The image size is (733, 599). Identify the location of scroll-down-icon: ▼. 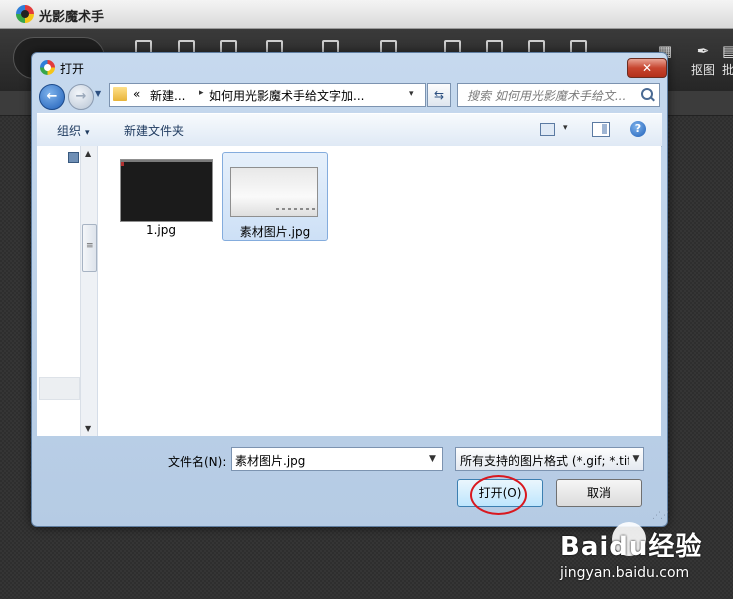
(88, 428).